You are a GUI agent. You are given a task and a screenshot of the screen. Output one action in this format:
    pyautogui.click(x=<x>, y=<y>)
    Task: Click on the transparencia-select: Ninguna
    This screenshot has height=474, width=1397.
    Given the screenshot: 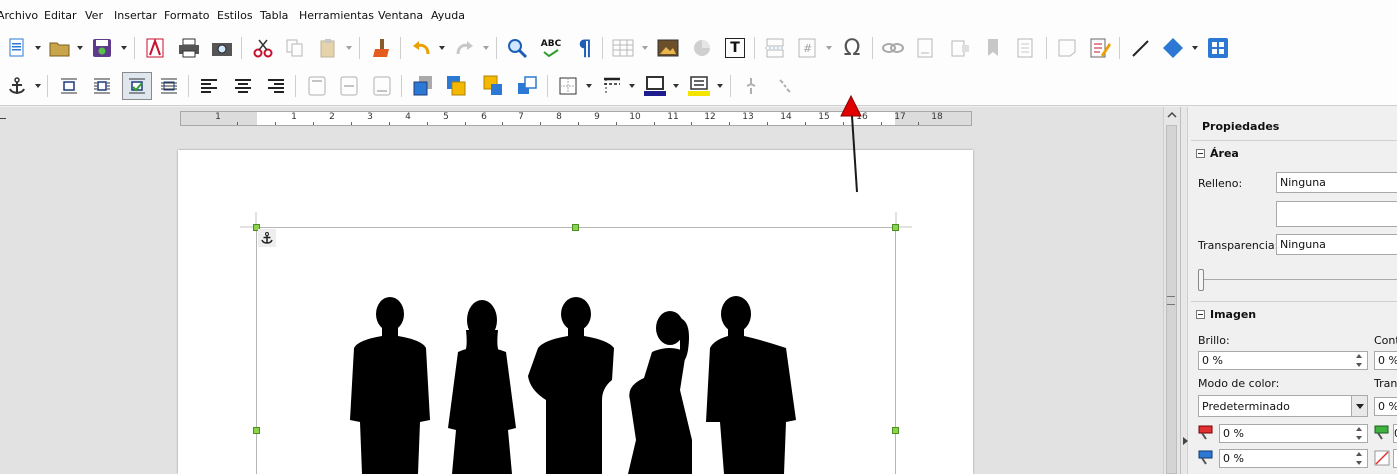 What is the action you would take?
    pyautogui.click(x=1336, y=244)
    